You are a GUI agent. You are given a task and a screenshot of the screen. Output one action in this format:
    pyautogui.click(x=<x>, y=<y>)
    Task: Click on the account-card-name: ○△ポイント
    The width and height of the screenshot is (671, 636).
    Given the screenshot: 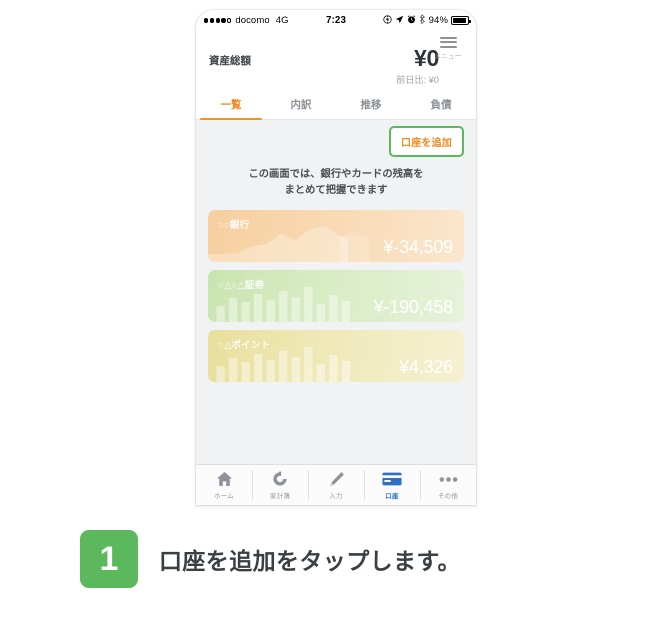 What is the action you would take?
    pyautogui.click(x=244, y=345)
    